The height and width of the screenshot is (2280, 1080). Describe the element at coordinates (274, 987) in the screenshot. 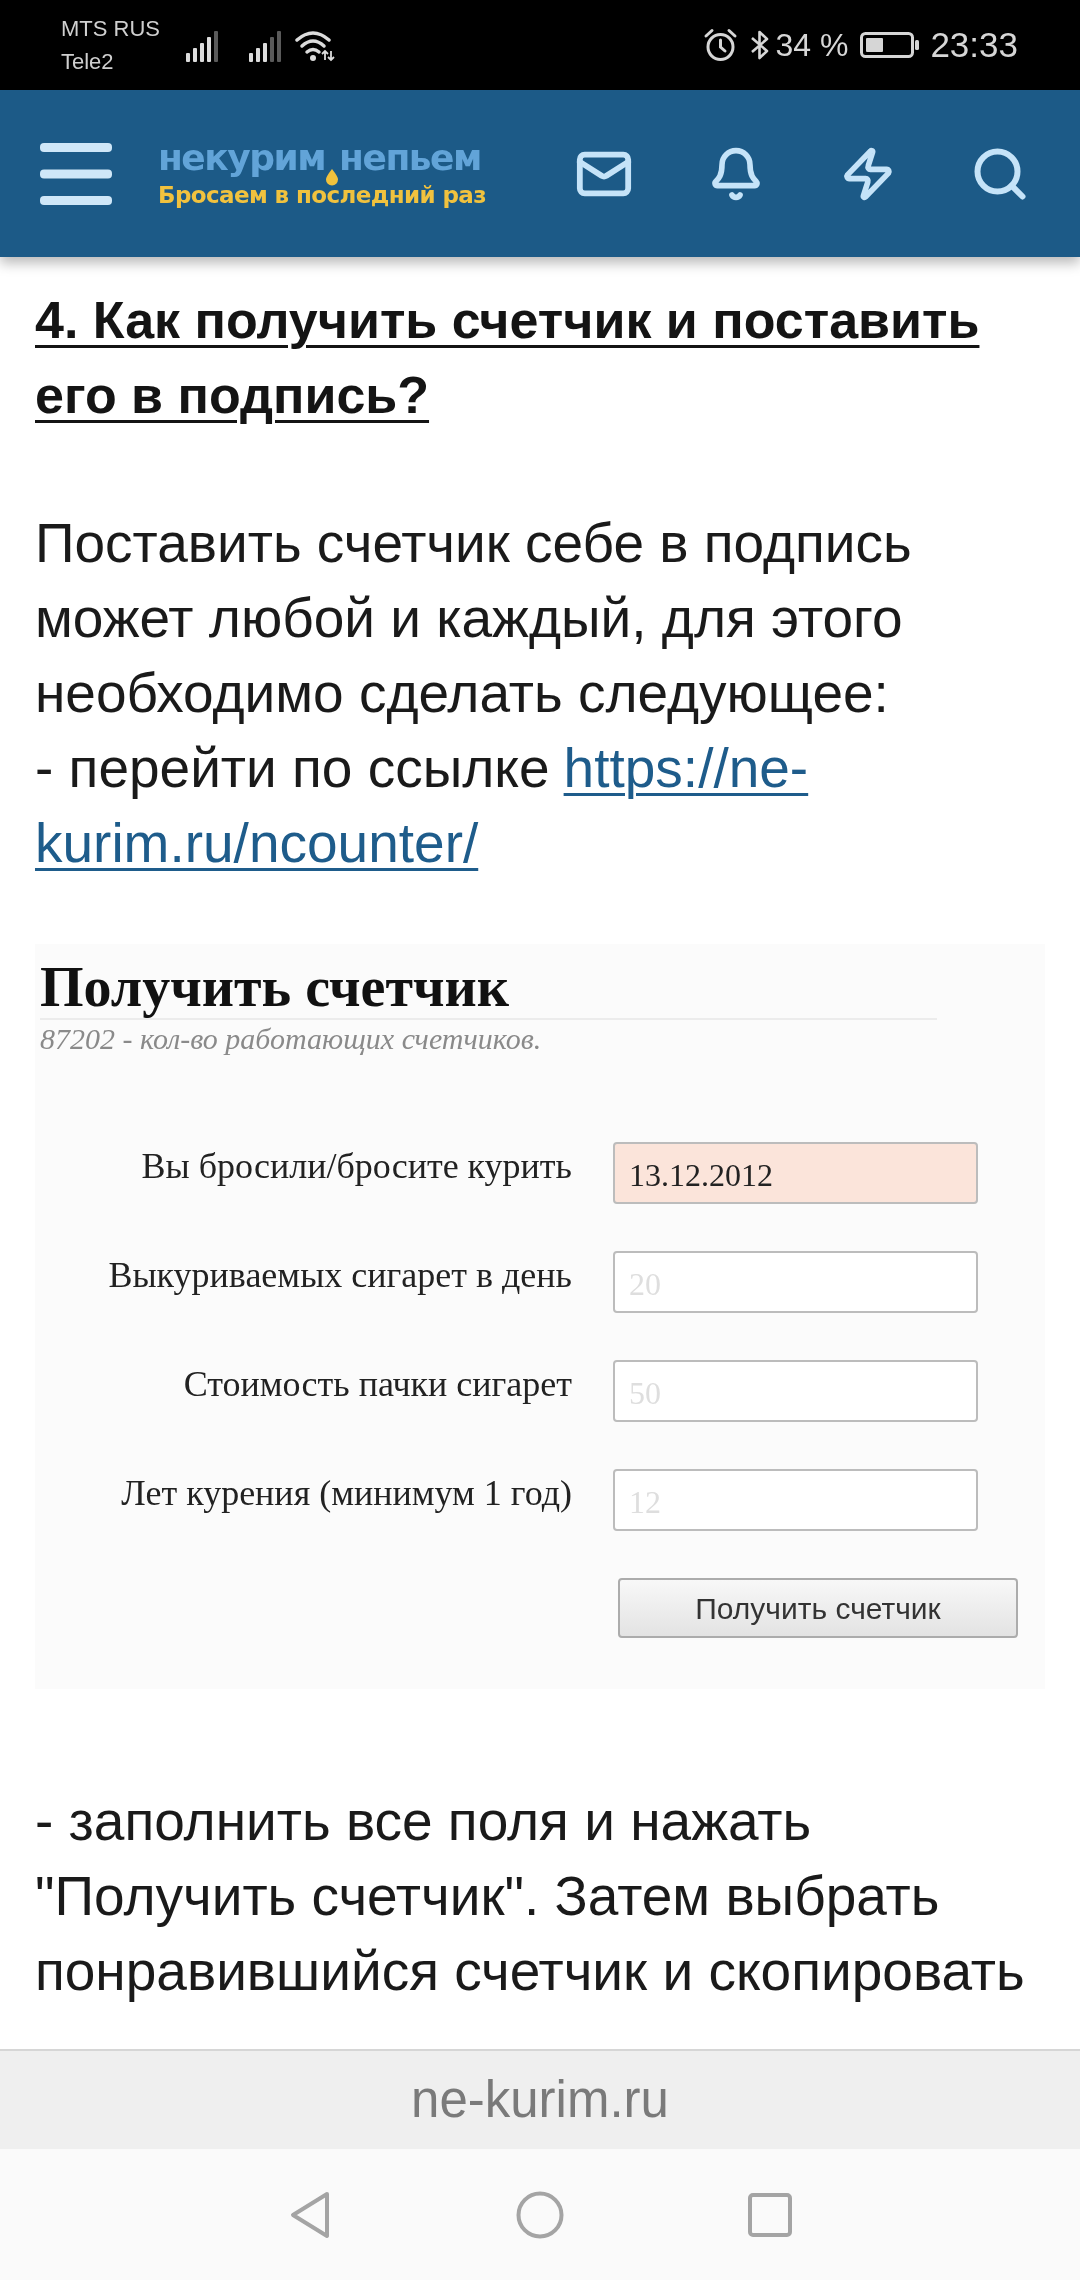

I see `form-title: Получить счетчик` at that location.